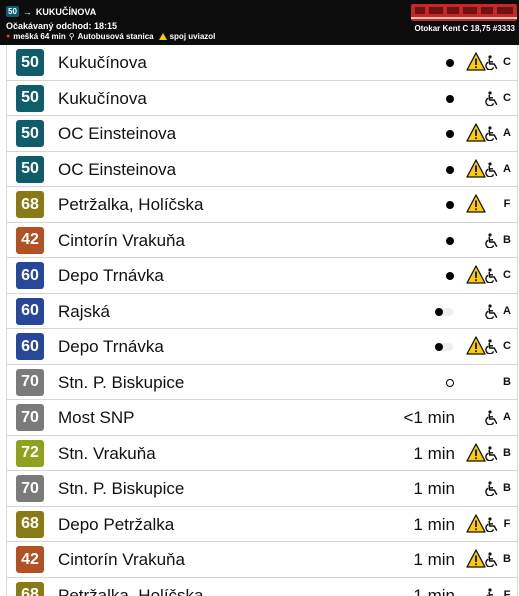  What do you see at coordinates (84, 311) in the screenshot?
I see `destination-label: Rajská` at bounding box center [84, 311].